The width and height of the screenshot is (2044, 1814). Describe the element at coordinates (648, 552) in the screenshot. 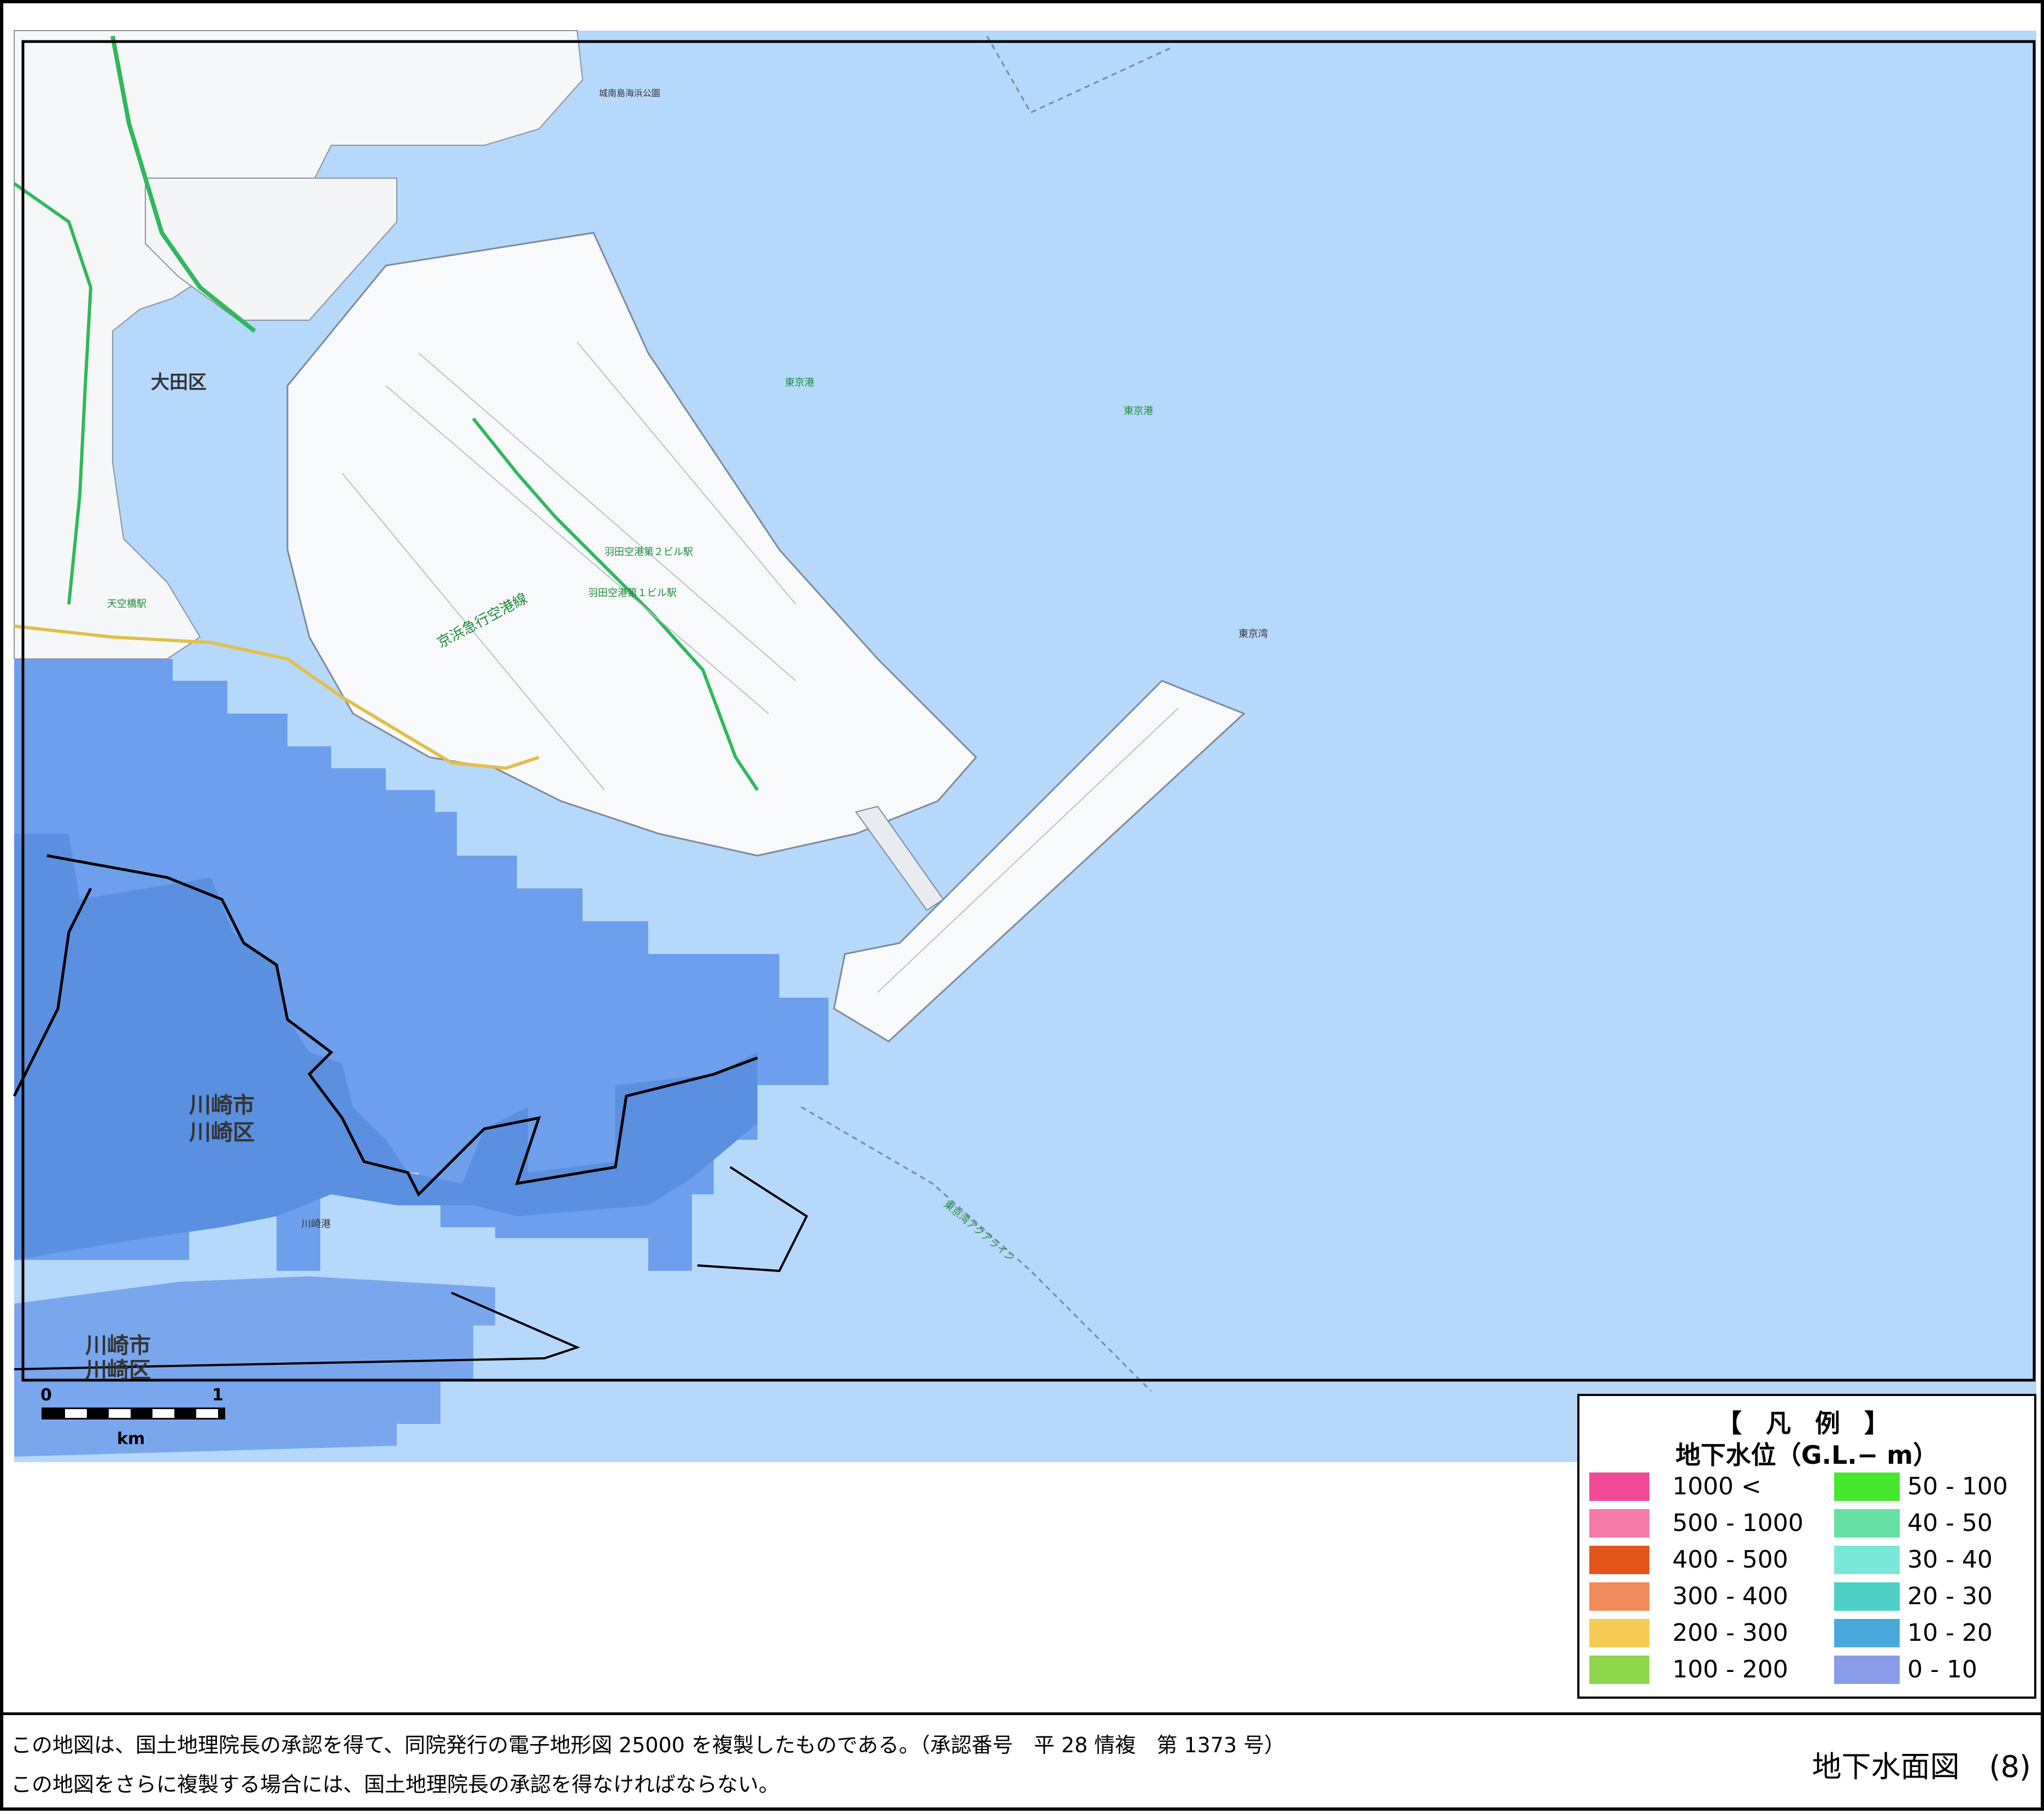

I see `label-haneda-t2: 羽田空港第２ビル駅` at that location.